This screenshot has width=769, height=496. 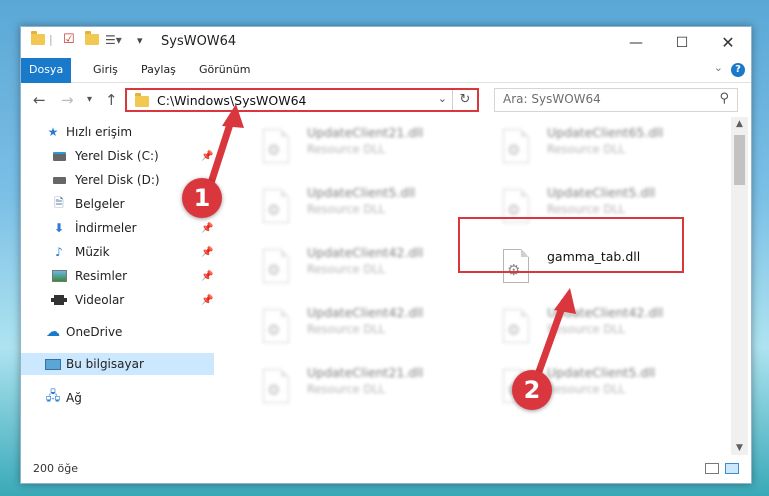 What do you see at coordinates (202, 198) in the screenshot?
I see `step-badge-1: 1` at bounding box center [202, 198].